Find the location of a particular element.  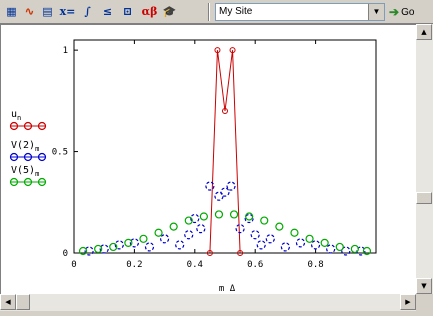

plot-legend: un V(2)m V(5)m is located at coordinates (28, 148).